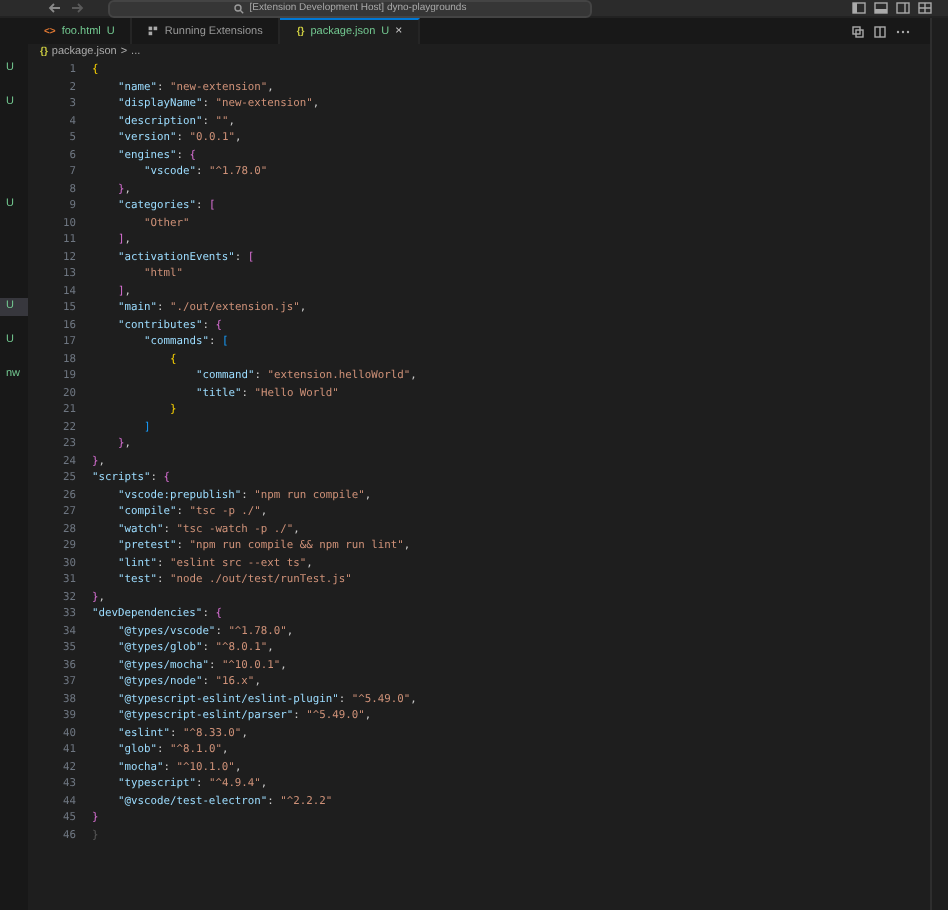  What do you see at coordinates (858, 31) in the screenshot?
I see `compare-icon` at bounding box center [858, 31].